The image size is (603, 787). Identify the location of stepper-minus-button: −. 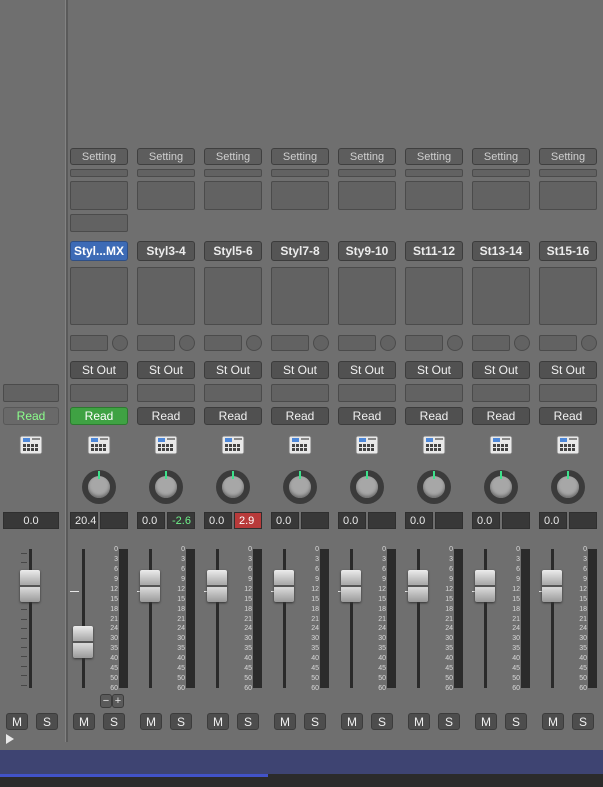
(106, 701).